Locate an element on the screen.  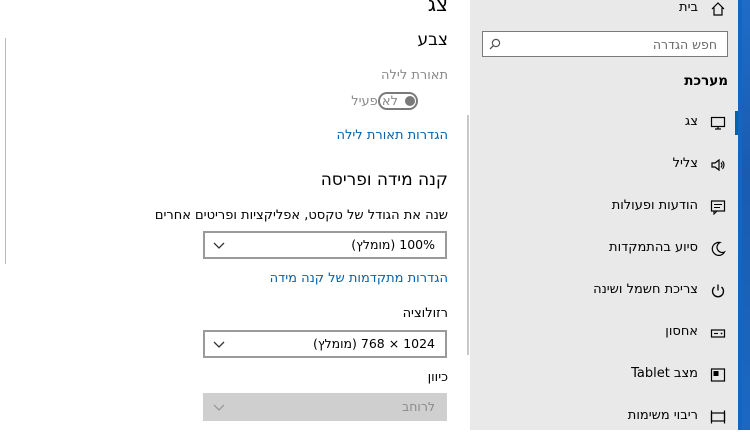
tablet-icon is located at coordinates (718, 375).